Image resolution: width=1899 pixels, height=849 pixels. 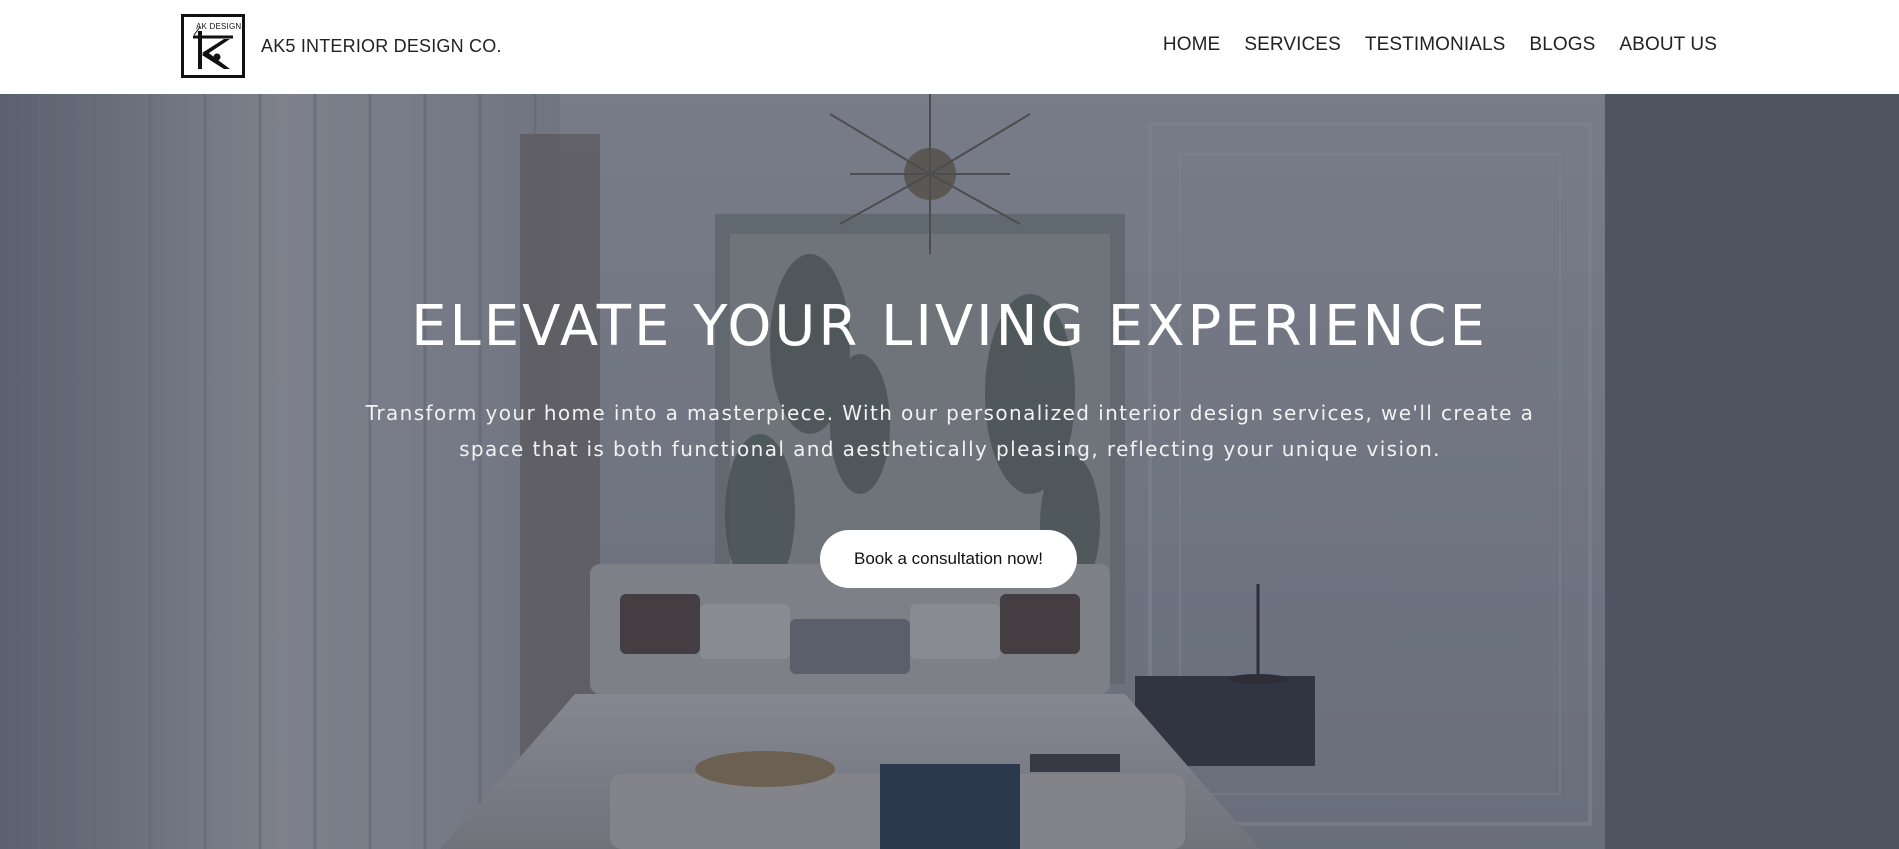 I want to click on brand-link: AK DESIGN AK5 INTERIOR DESIGN CO., so click(x=341, y=46).